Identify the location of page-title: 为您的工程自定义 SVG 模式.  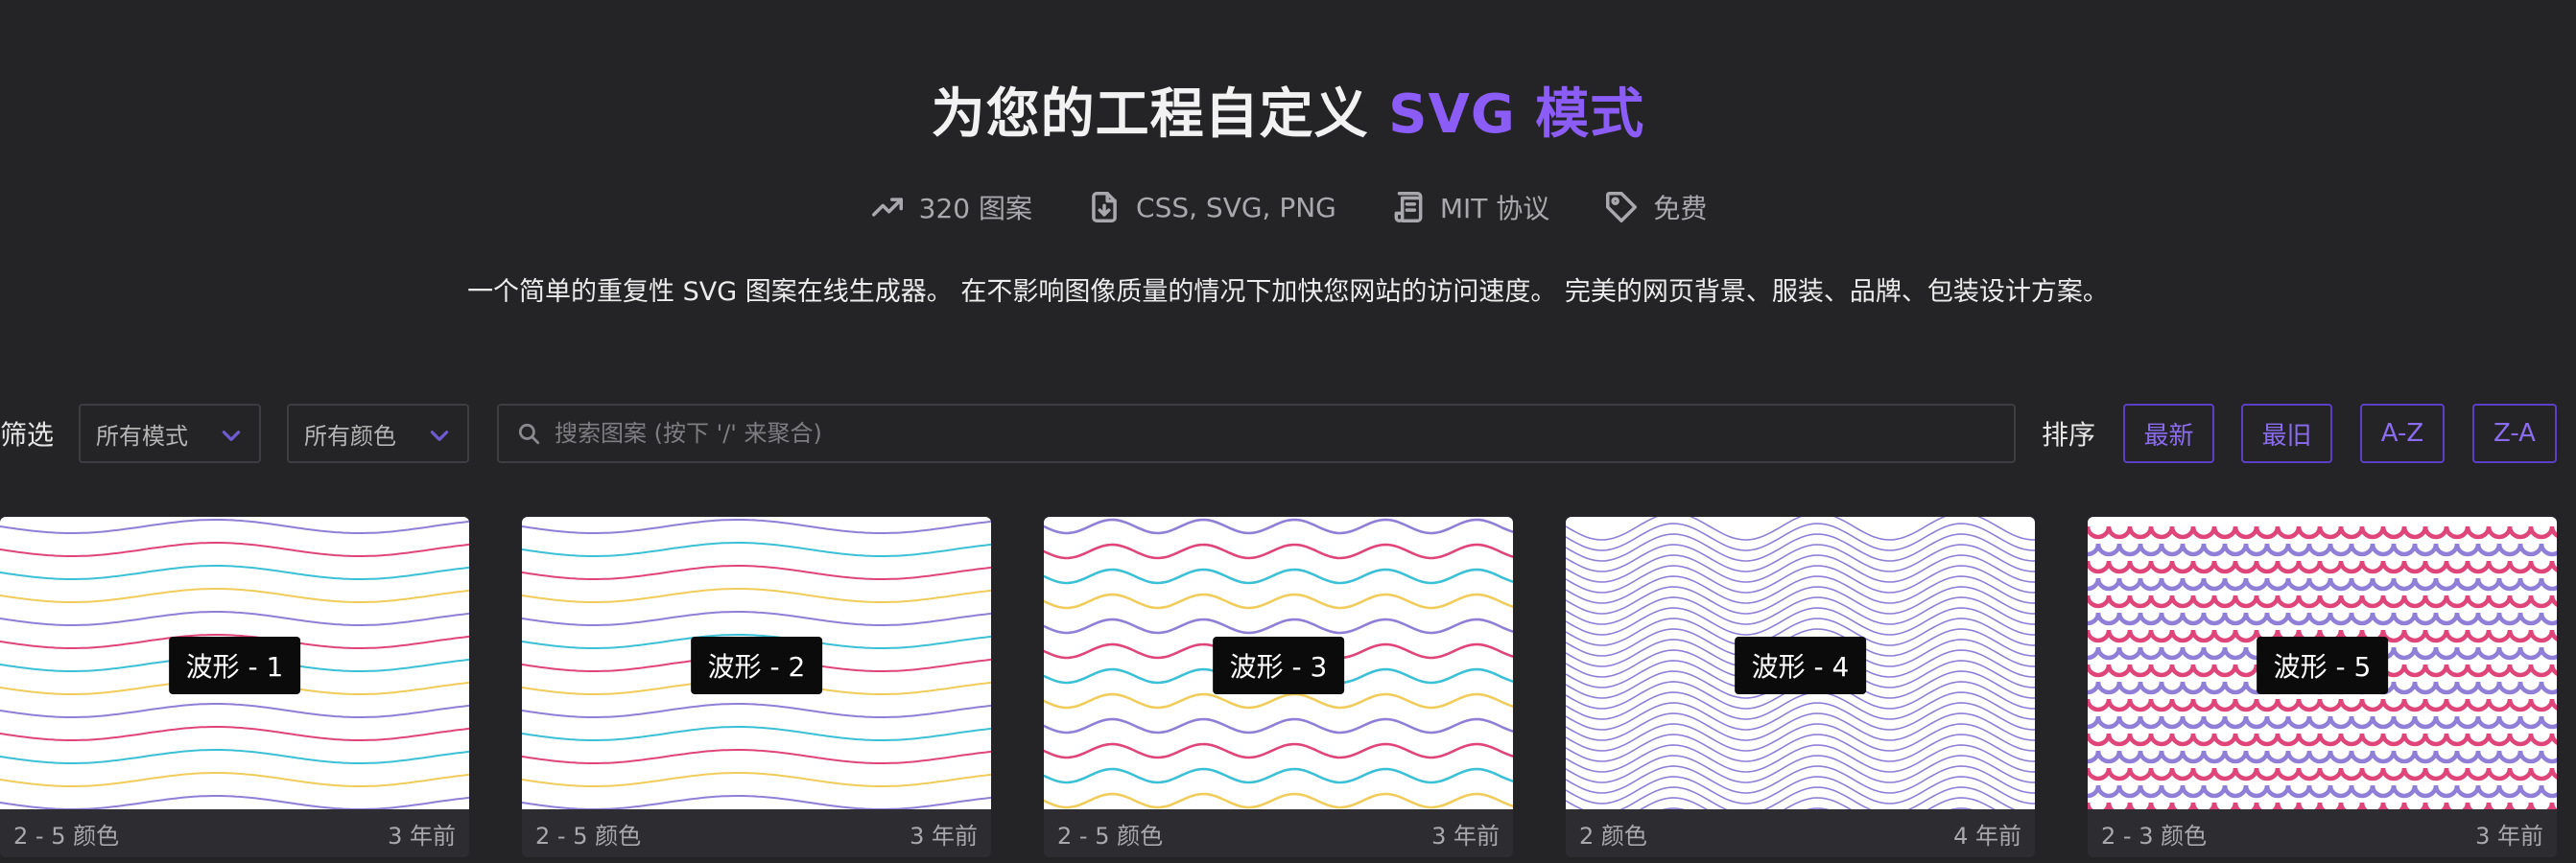
(1288, 110).